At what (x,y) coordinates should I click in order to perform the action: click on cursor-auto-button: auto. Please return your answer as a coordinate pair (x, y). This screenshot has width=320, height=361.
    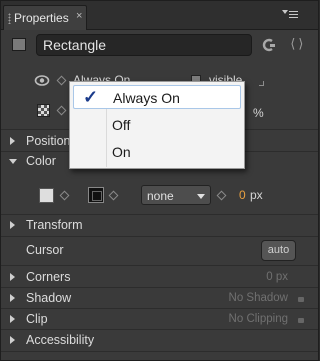
    Looking at the image, I should click on (278, 250).